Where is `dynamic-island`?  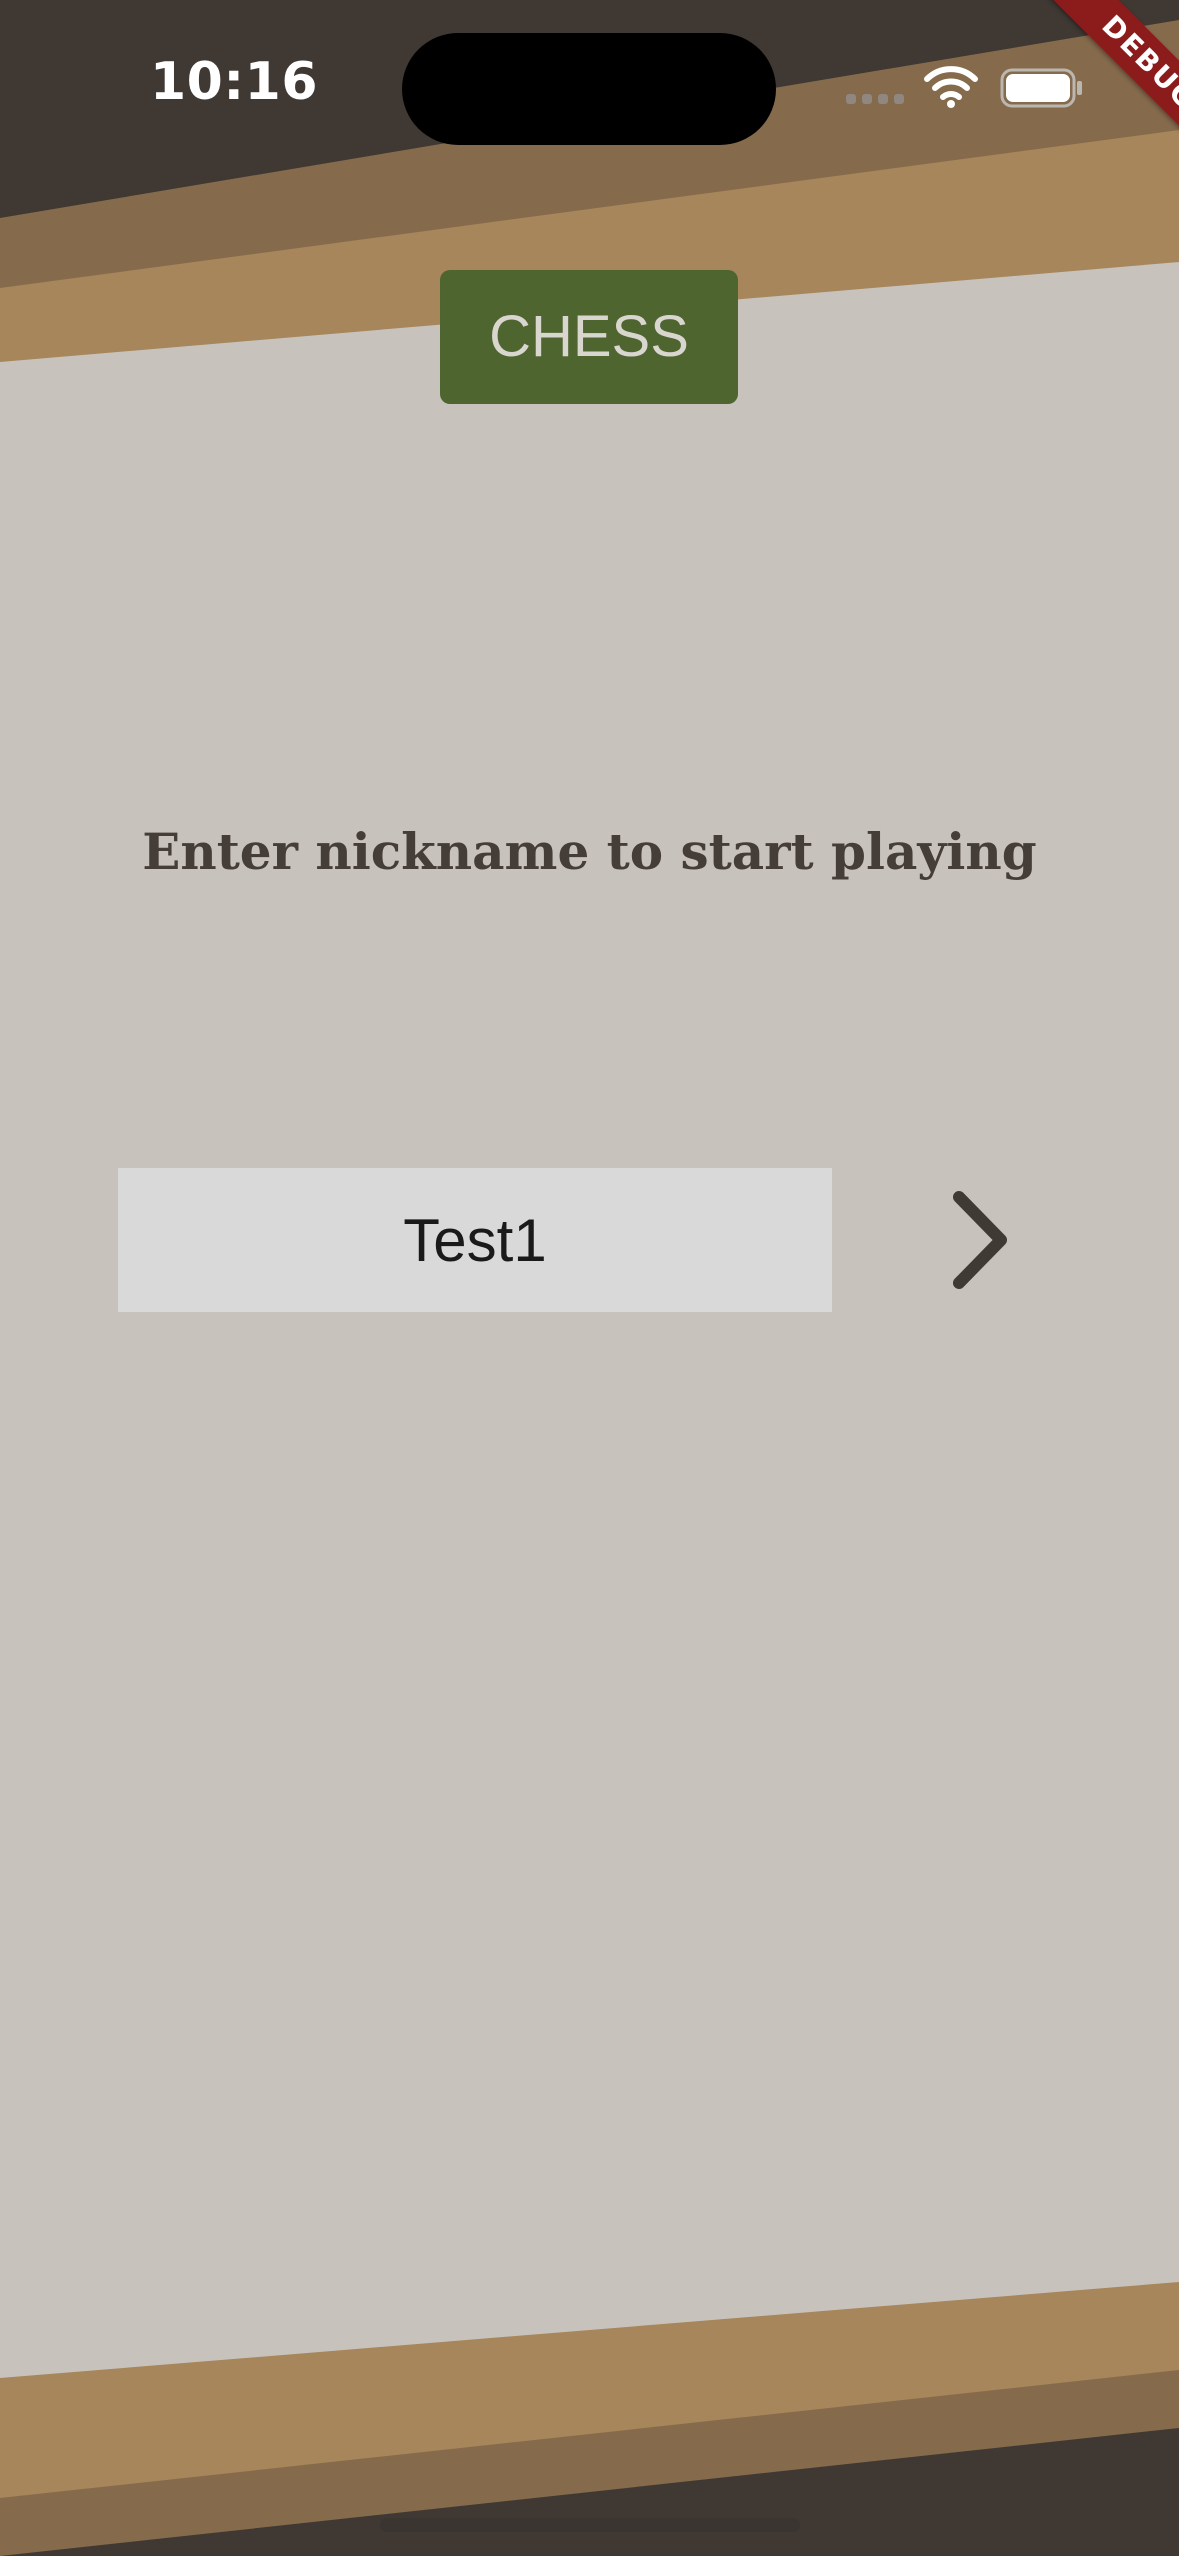 dynamic-island is located at coordinates (589, 89).